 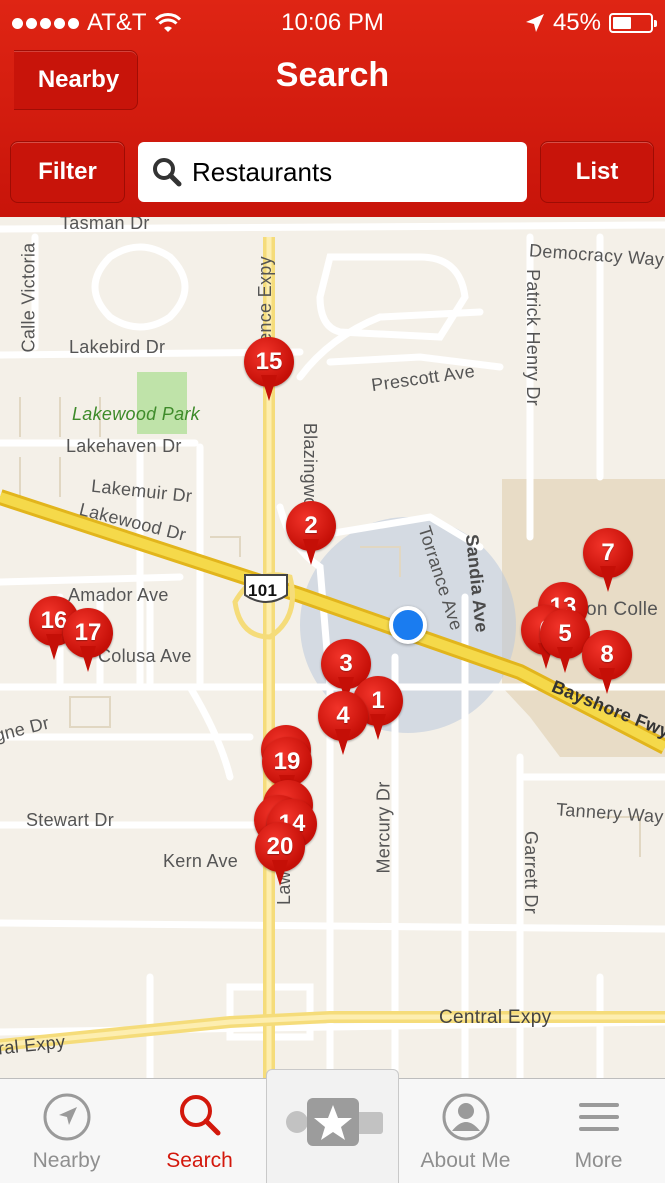 I want to click on campus-label: on Colle, so click(x=622, y=609).